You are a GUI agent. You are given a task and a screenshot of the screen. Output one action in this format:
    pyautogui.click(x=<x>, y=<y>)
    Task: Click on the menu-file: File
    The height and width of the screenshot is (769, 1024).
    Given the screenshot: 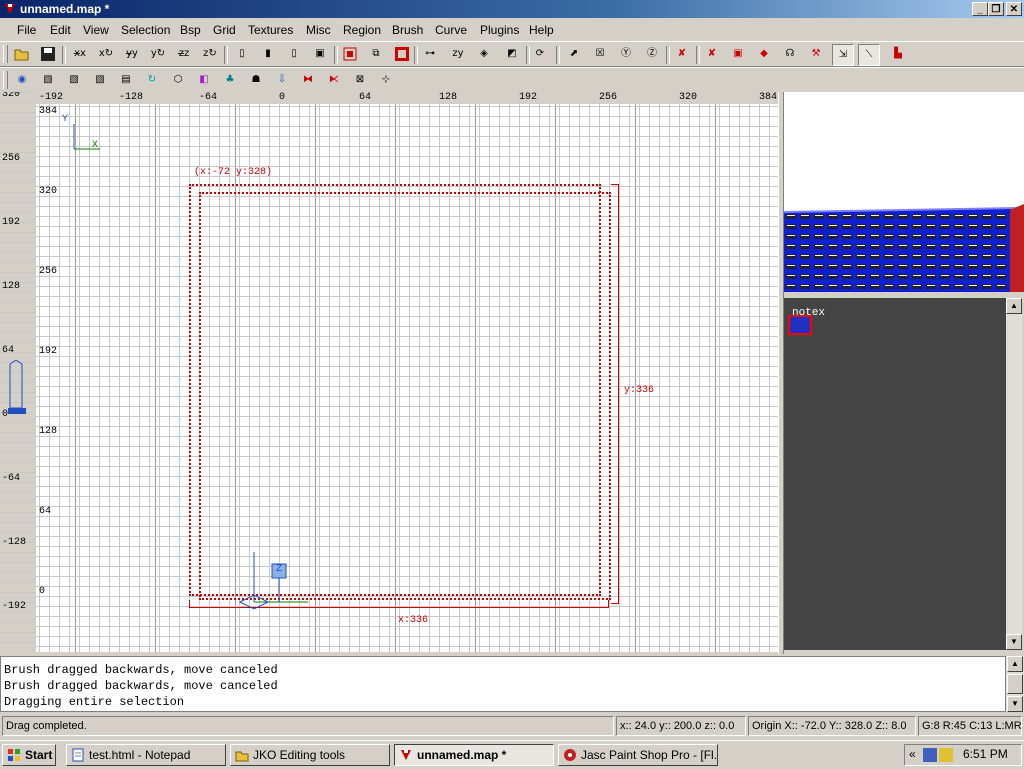 What is the action you would take?
    pyautogui.click(x=26, y=30)
    